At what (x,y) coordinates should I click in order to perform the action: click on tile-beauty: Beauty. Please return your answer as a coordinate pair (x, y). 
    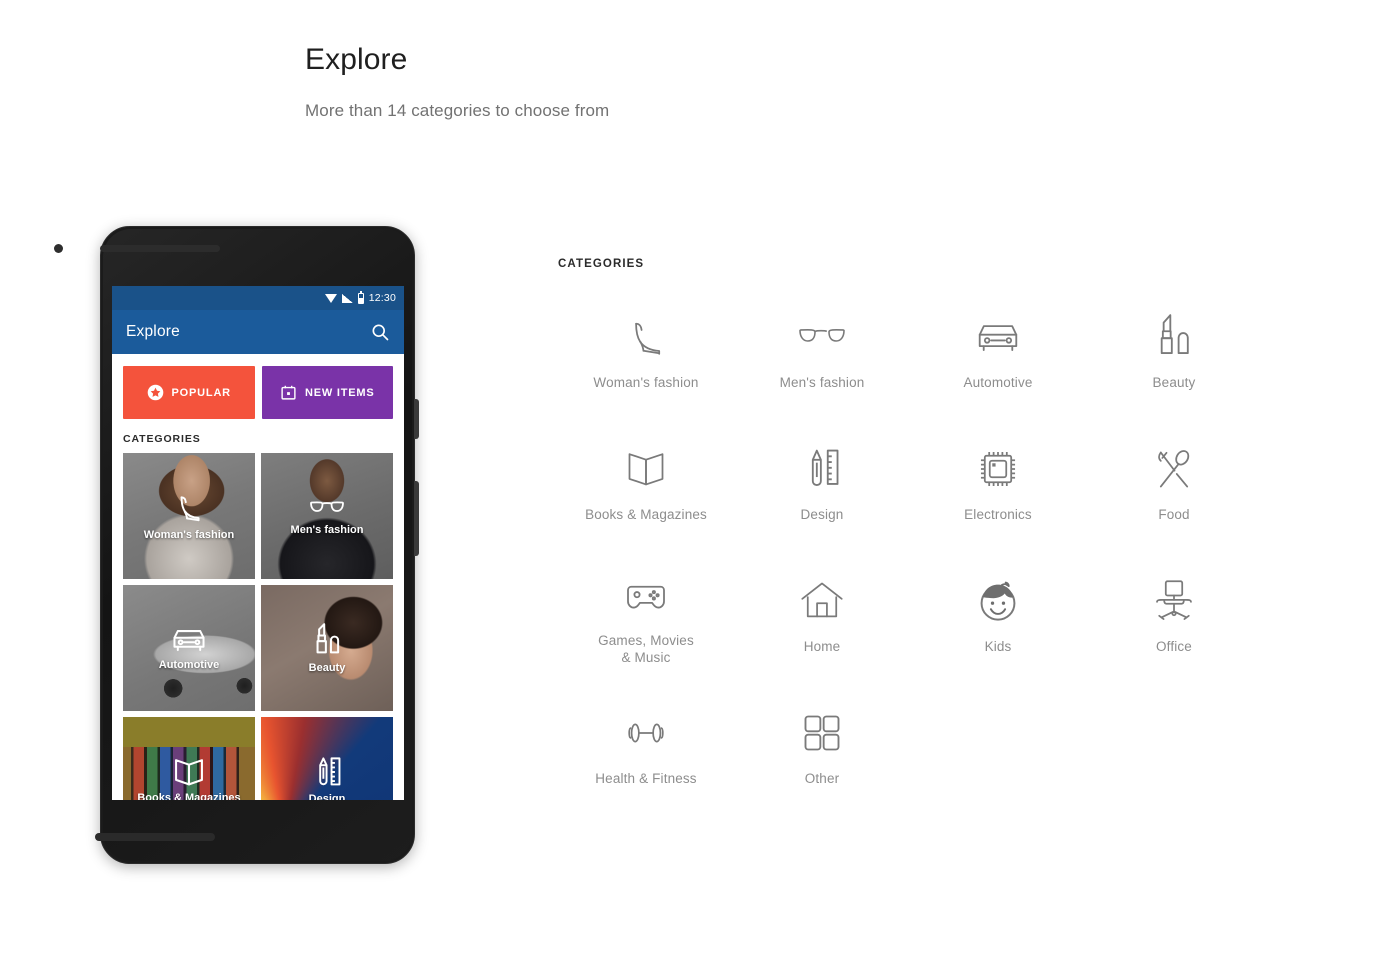
    Looking at the image, I should click on (327, 648).